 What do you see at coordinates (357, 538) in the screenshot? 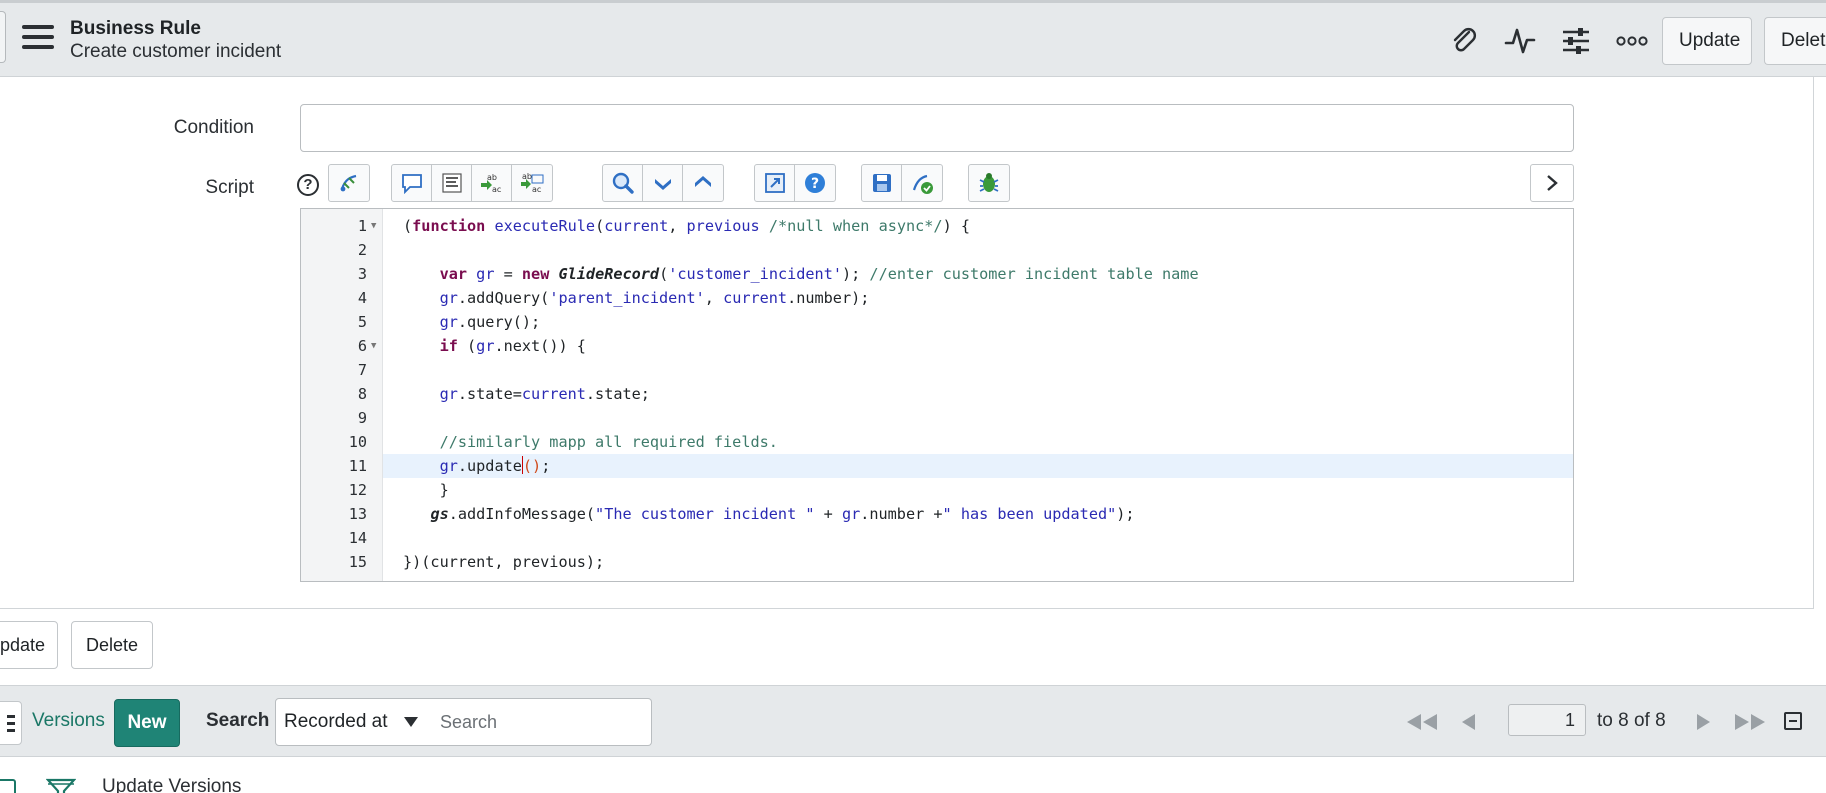
I see `line-number: 14` at bounding box center [357, 538].